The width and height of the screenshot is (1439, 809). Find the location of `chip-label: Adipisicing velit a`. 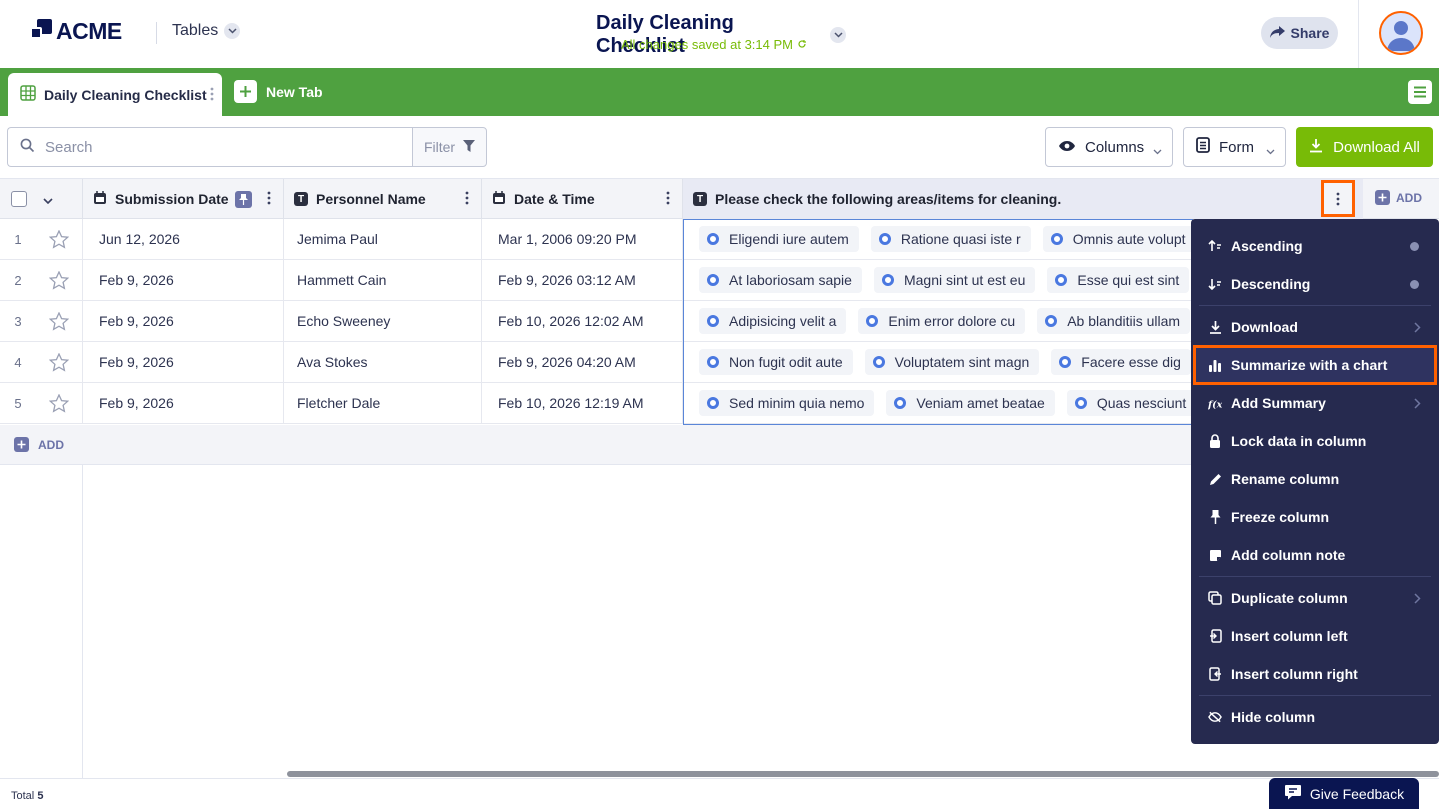

chip-label: Adipisicing velit a is located at coordinates (783, 321).